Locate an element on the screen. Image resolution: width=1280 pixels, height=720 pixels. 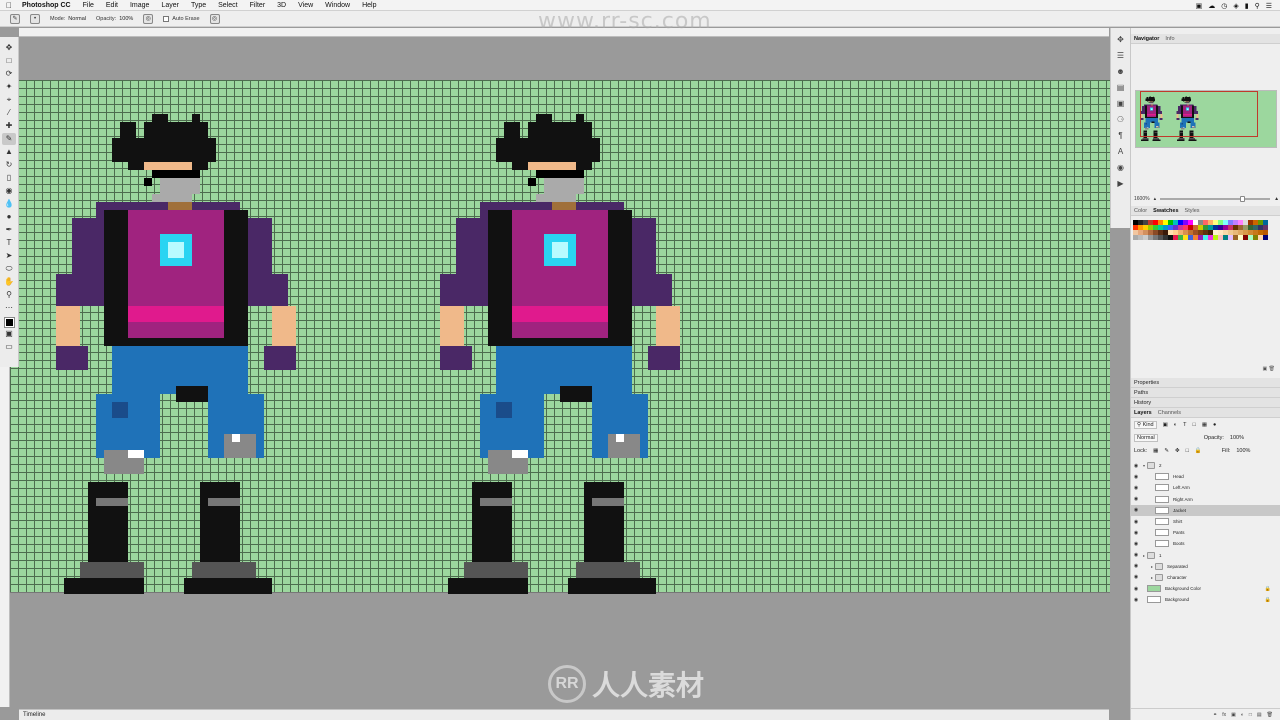
crop-tool-icon: ⌖ is located at coordinates (9, 100).